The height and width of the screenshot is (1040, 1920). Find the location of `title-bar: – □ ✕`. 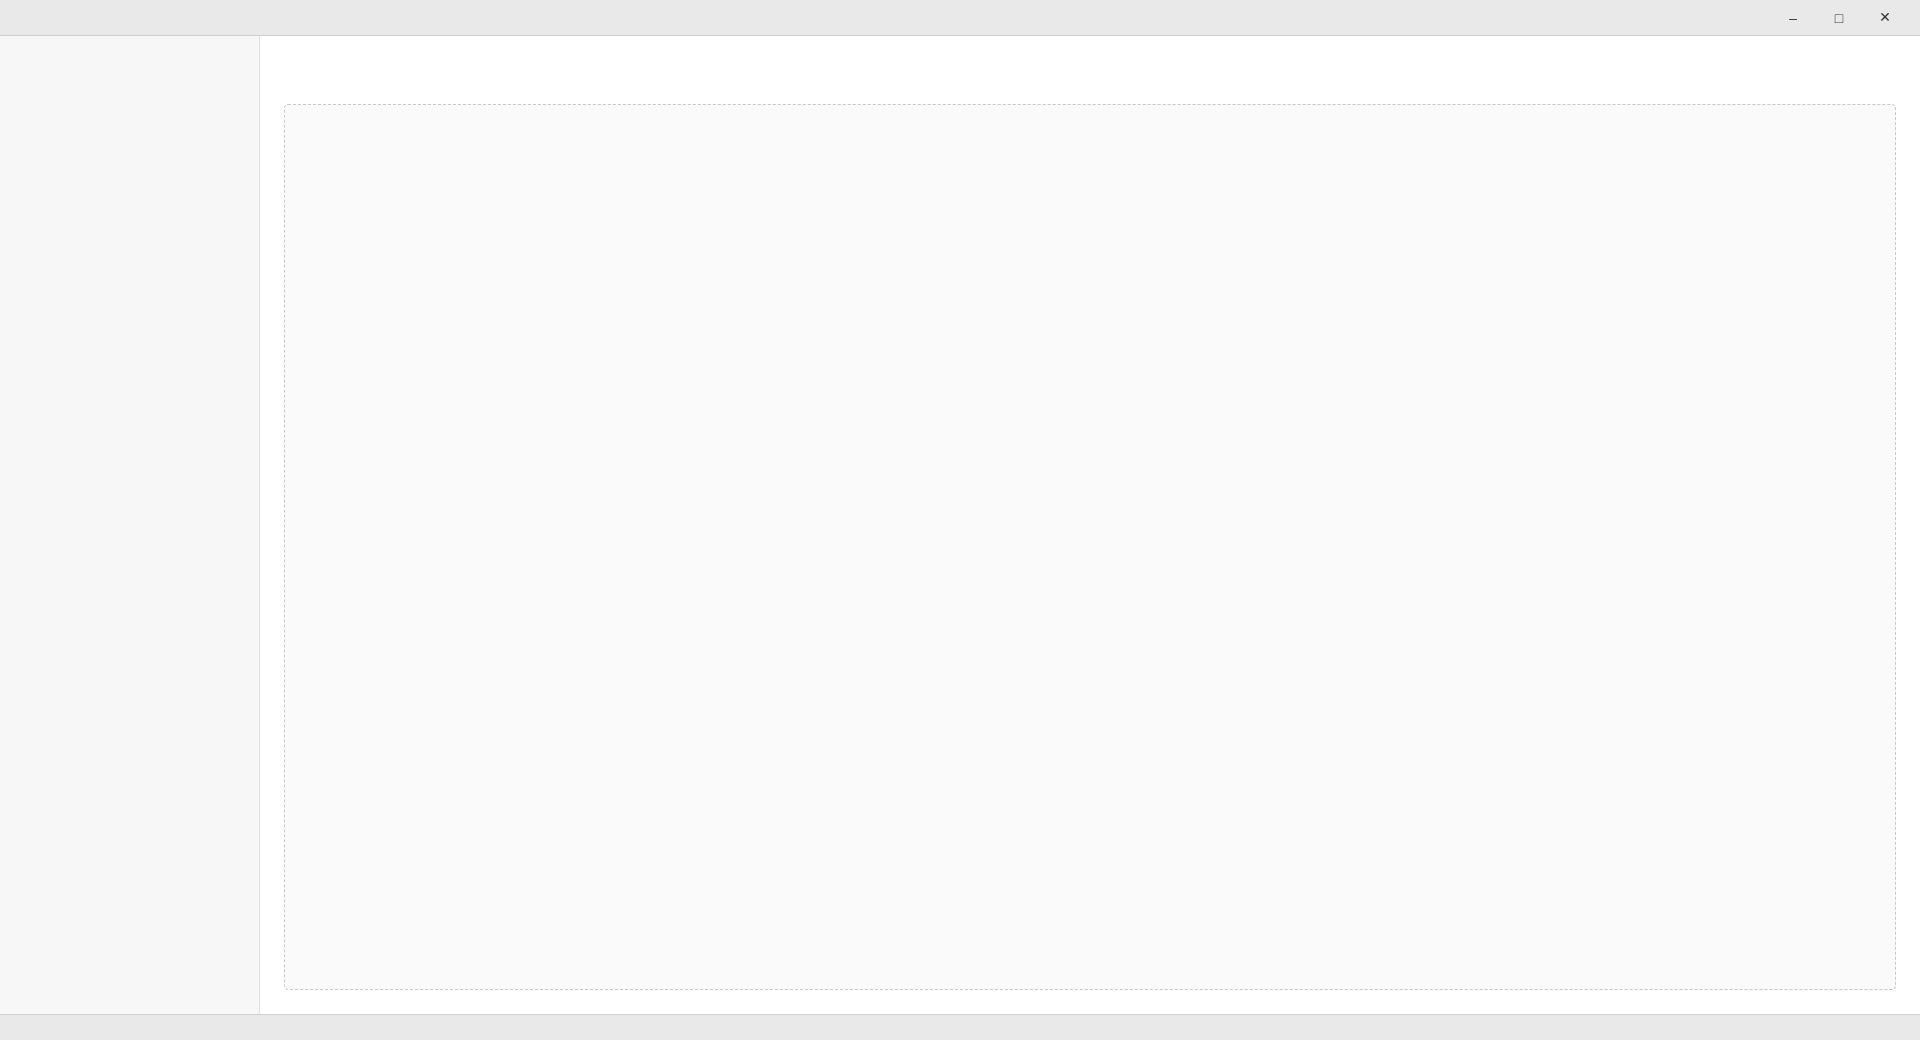

title-bar: – □ ✕ is located at coordinates (960, 18).